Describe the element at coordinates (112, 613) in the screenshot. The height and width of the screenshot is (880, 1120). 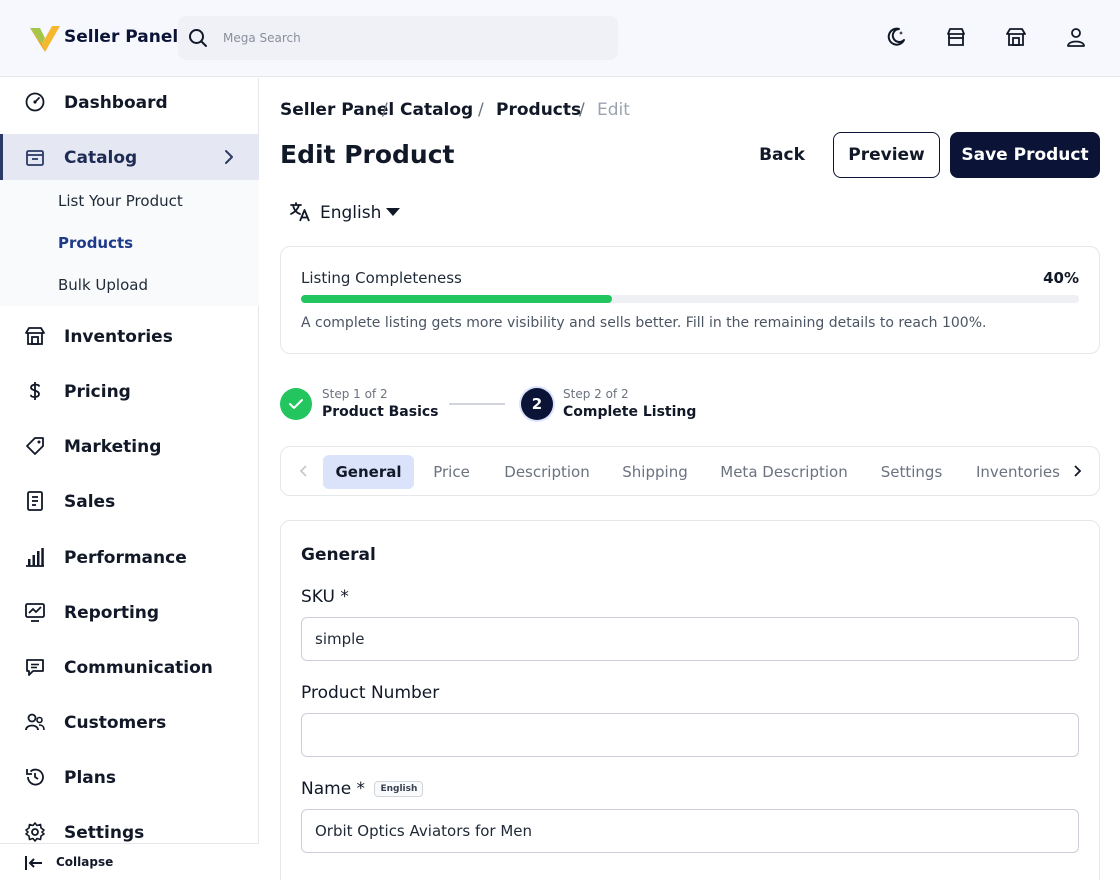
I see `sidebar-item-label: Reporting` at that location.